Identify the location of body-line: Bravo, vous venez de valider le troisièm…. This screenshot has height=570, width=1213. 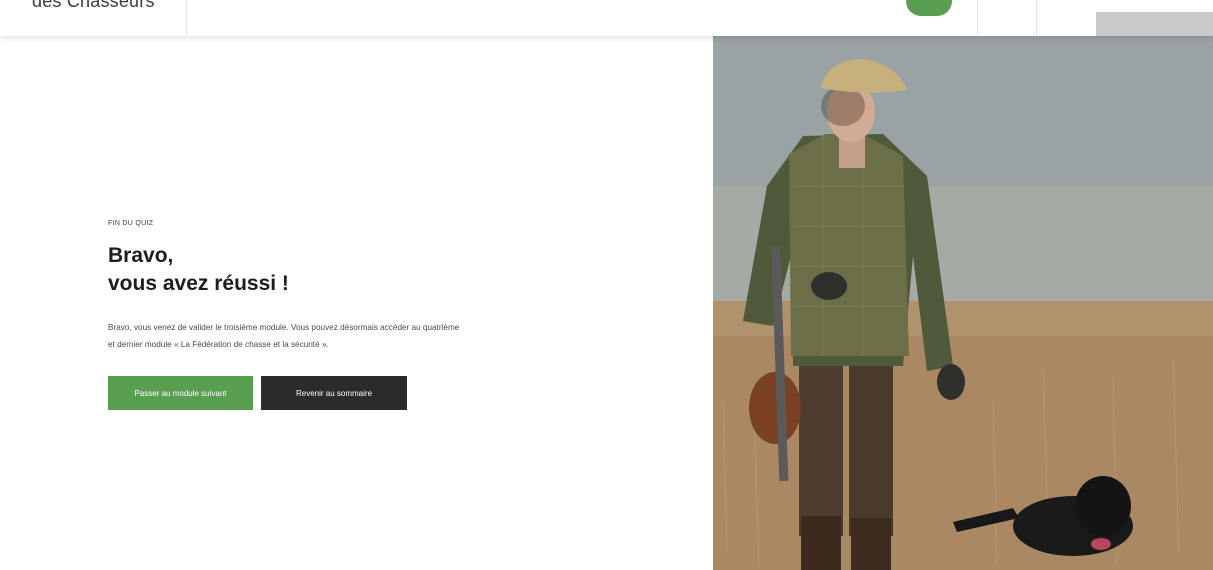
(284, 327).